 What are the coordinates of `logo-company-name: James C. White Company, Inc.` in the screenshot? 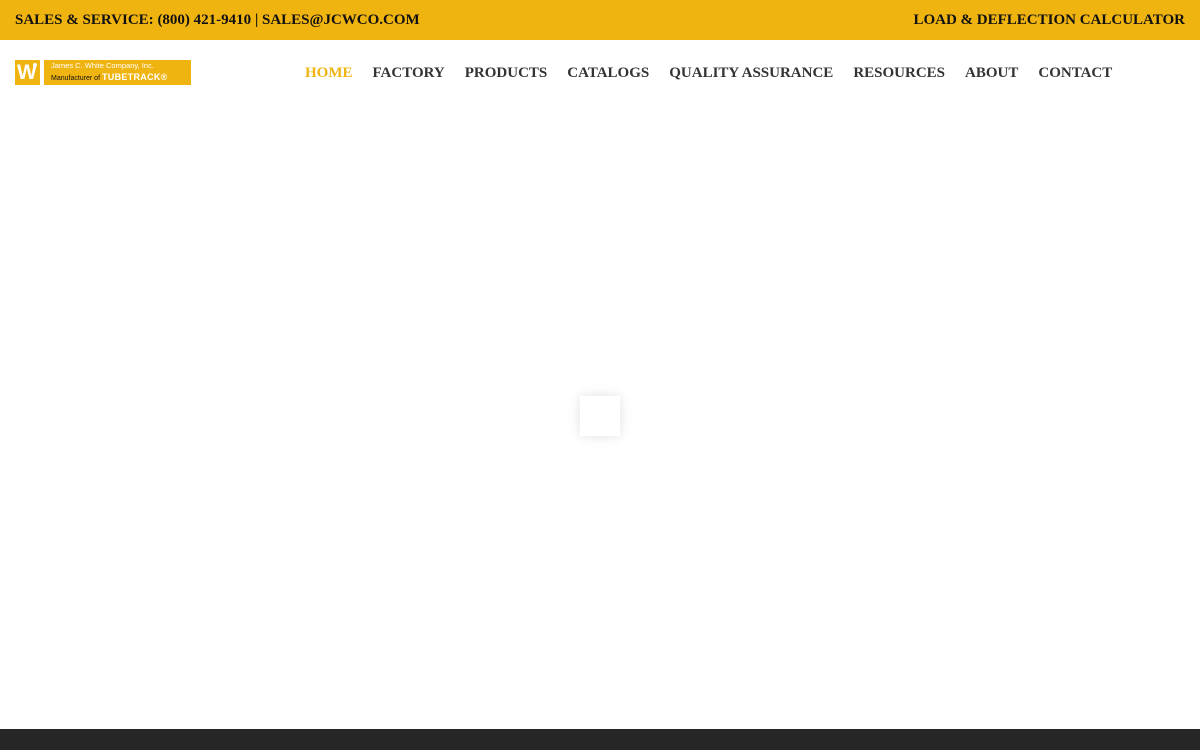 It's located at (102, 65).